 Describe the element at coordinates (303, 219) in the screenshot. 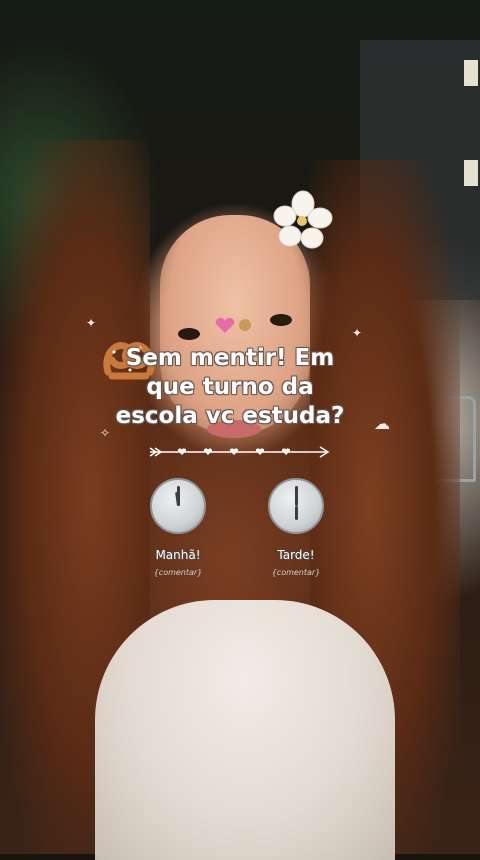

I see `flower-icon` at that location.